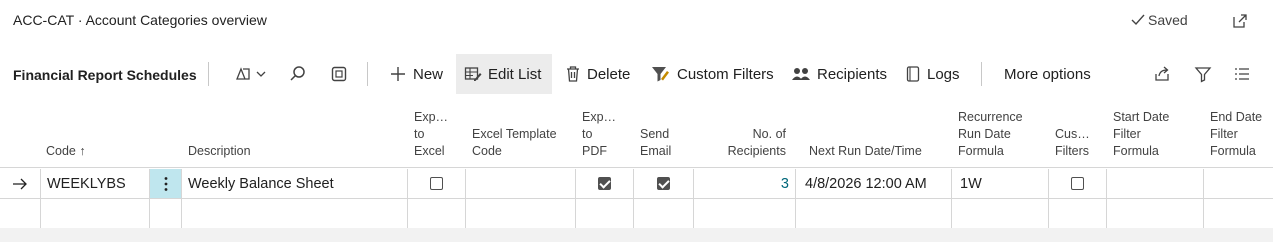 This screenshot has height=242, width=1273. I want to click on column-header-excel-template: Excel Template Code, so click(526, 132).